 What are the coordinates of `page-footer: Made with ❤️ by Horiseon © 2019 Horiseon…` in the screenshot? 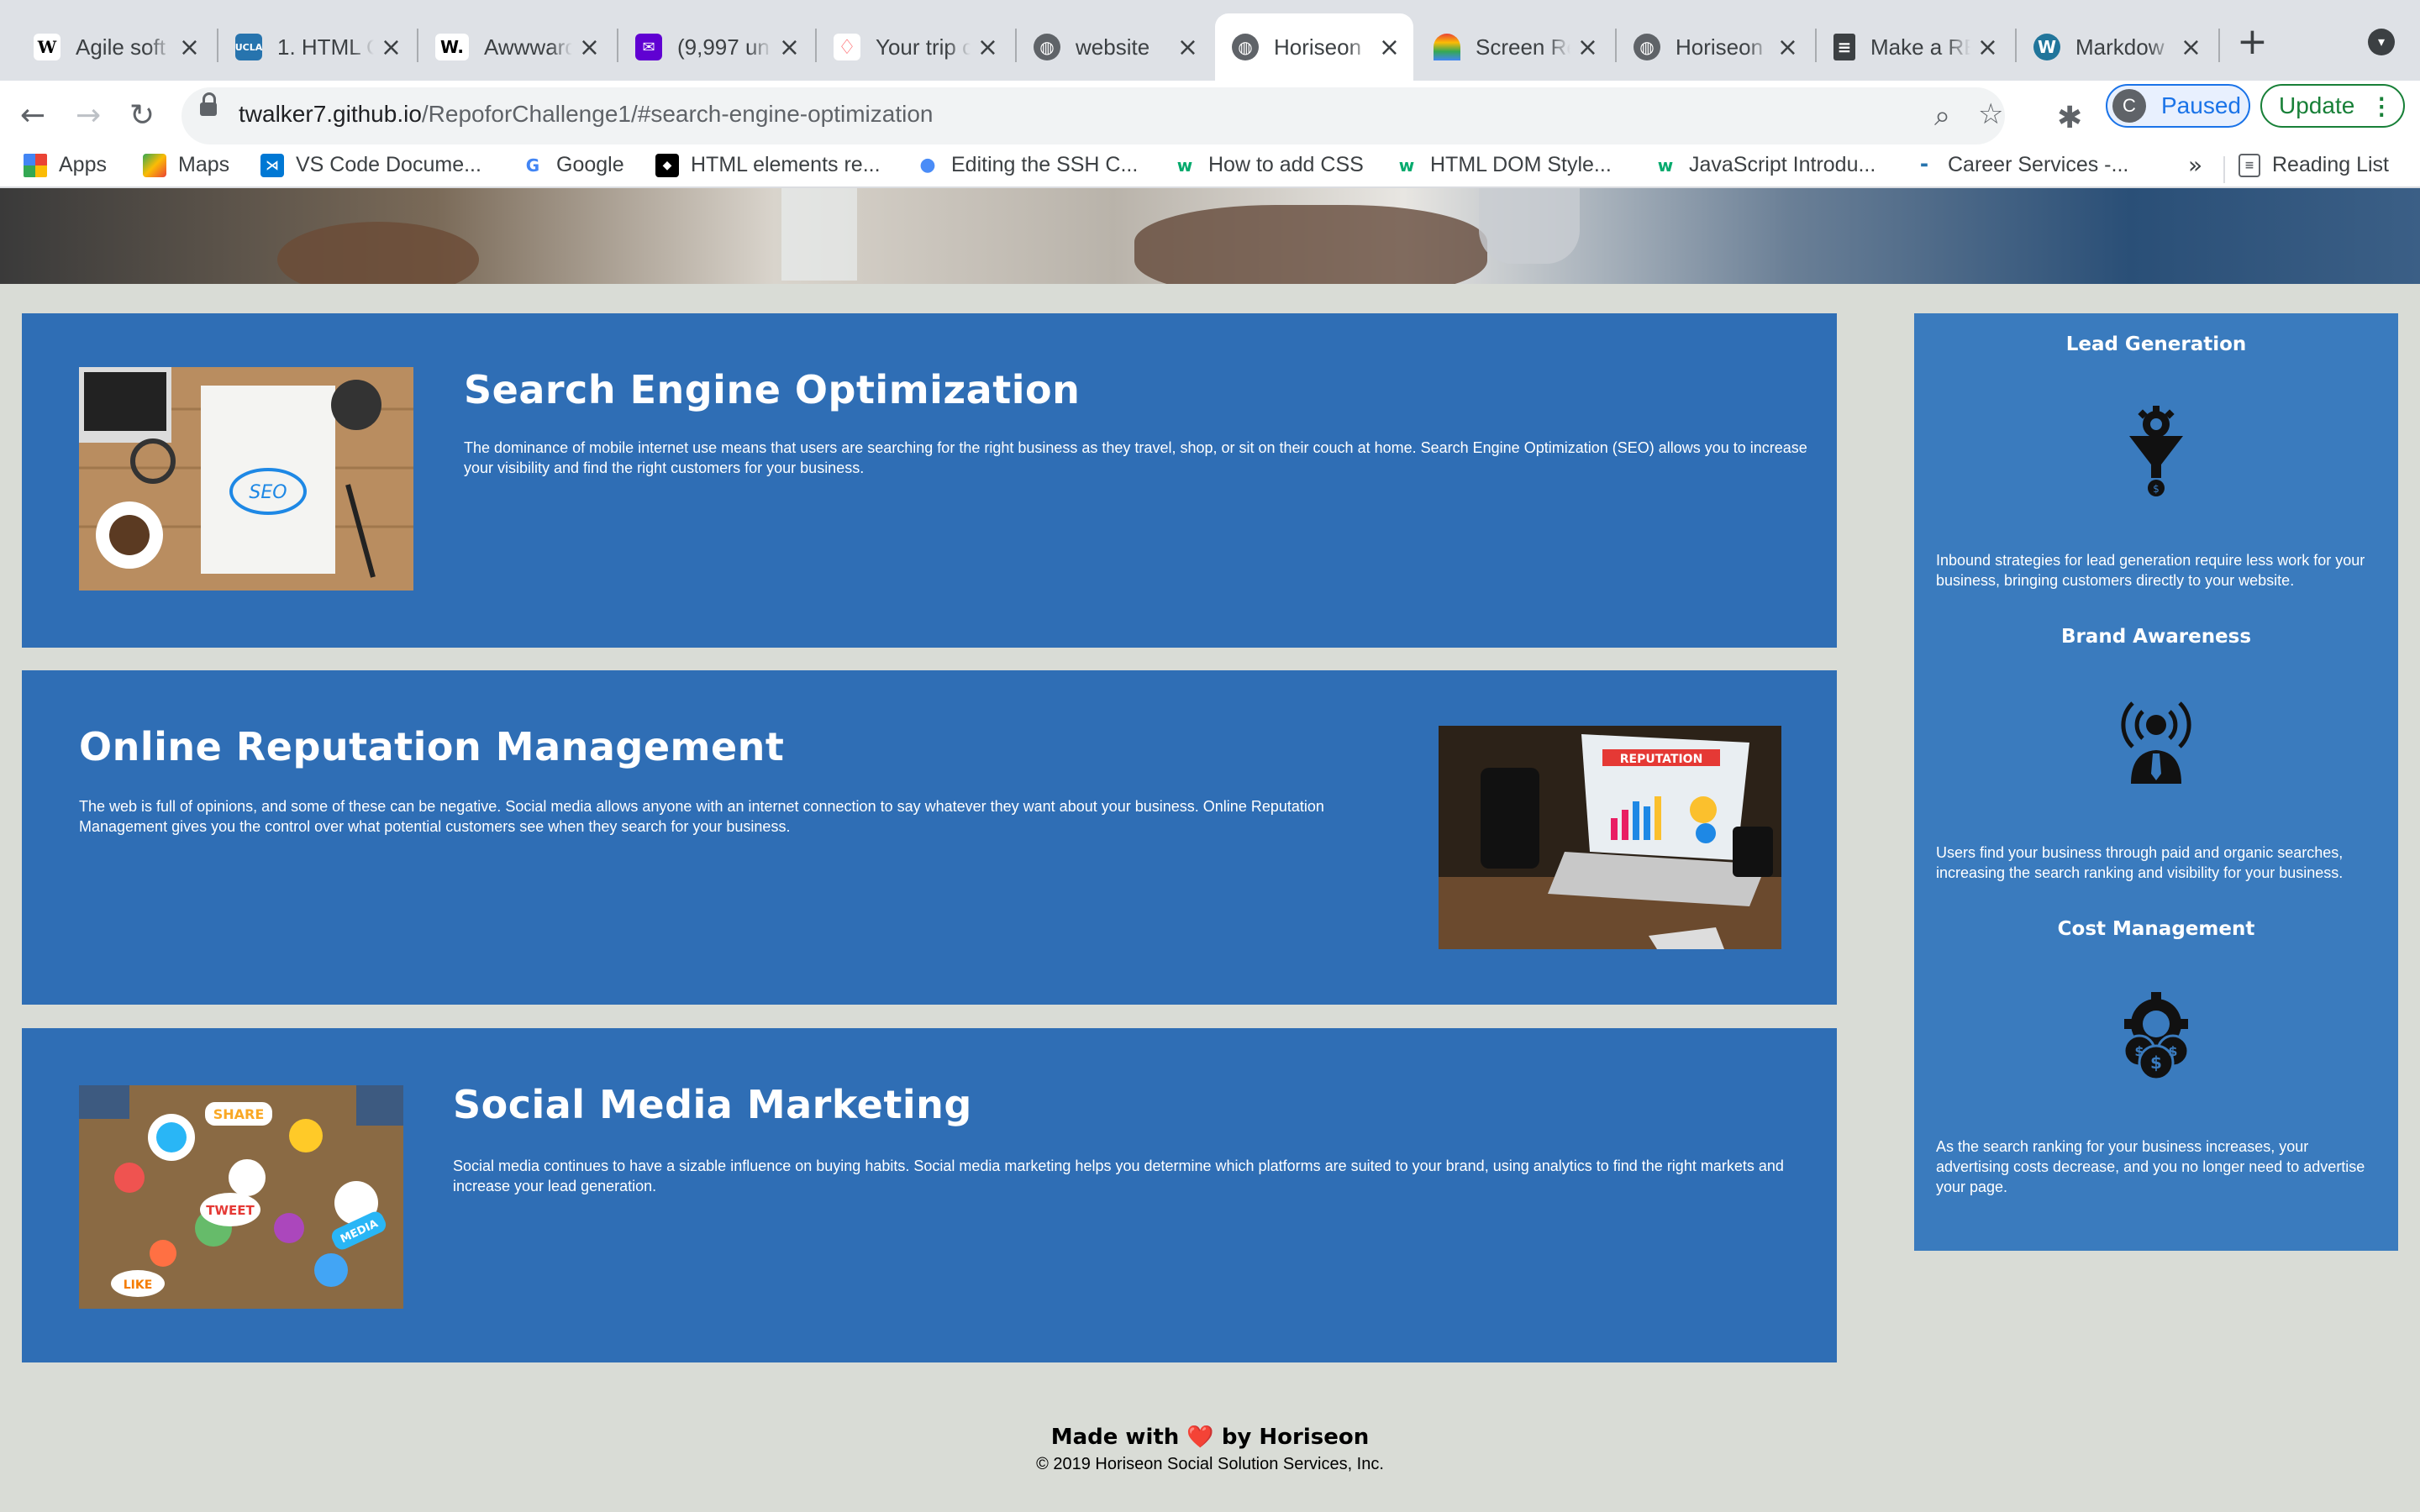 It's located at (1210, 1449).